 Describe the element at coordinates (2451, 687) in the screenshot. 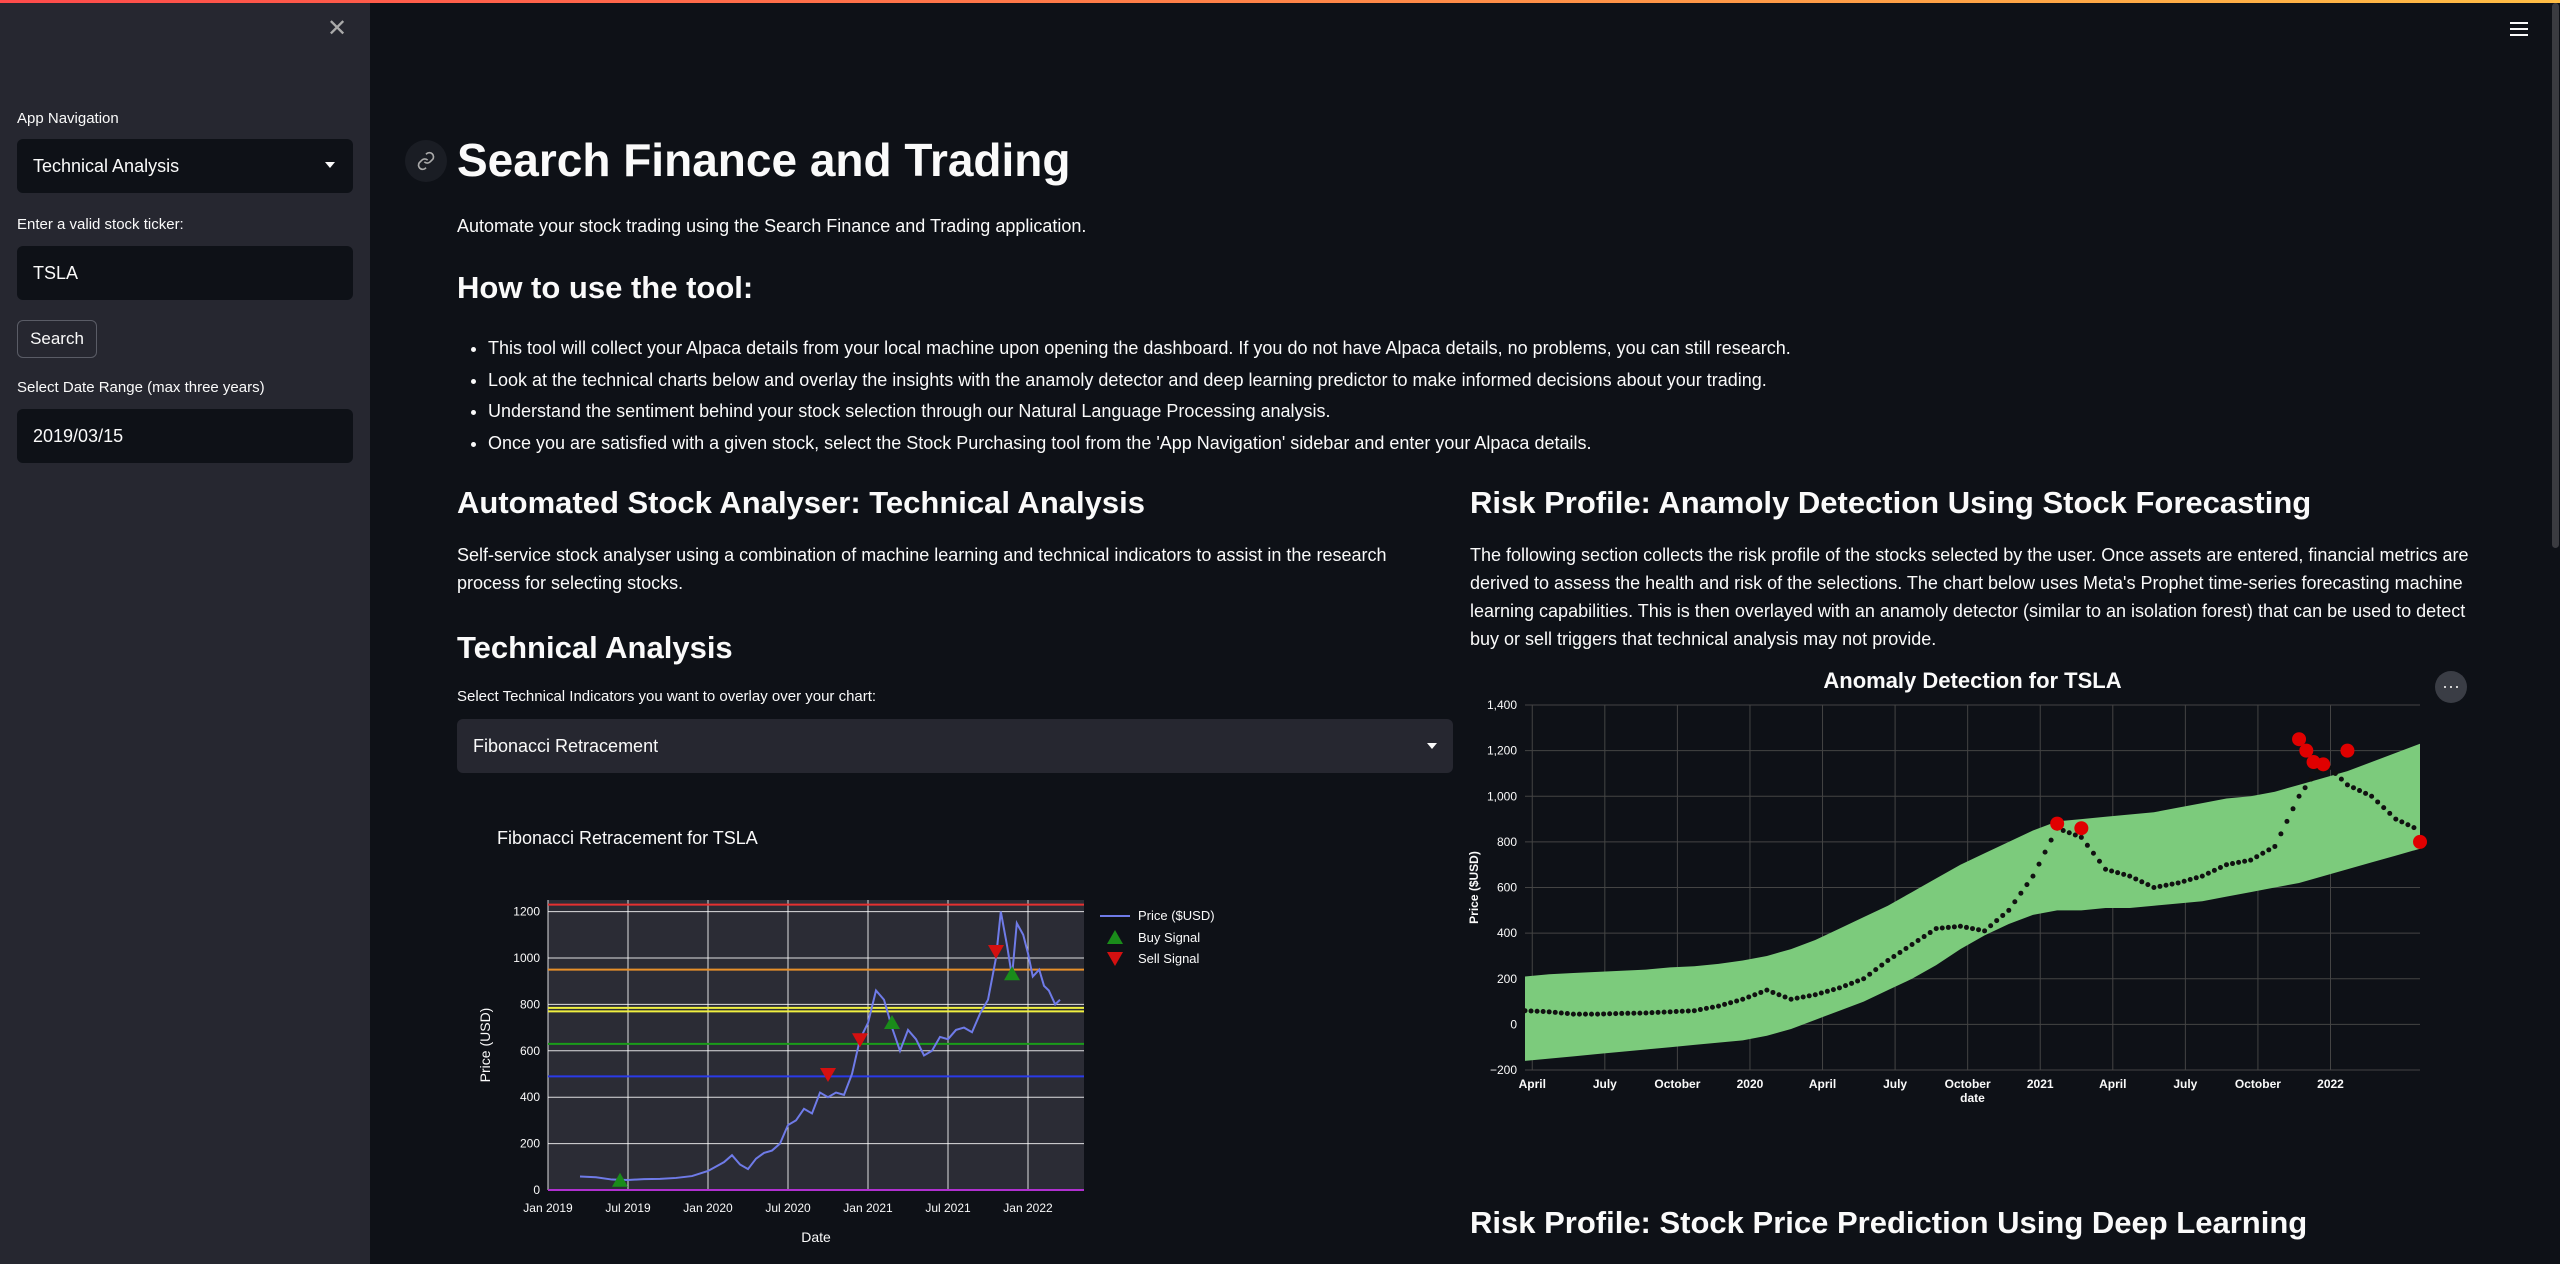

I see `chart-more-options-icon: ⋯` at that location.